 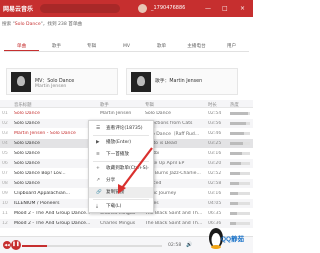 I want to click on table-header: 音乐标题 歌手 专辑 时长 热度, so click(x=126, y=104).